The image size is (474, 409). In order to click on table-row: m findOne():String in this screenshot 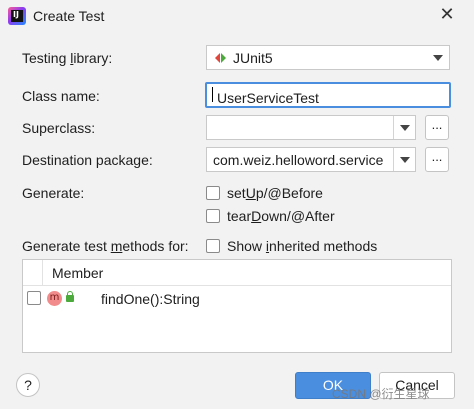, I will do `click(237, 299)`.